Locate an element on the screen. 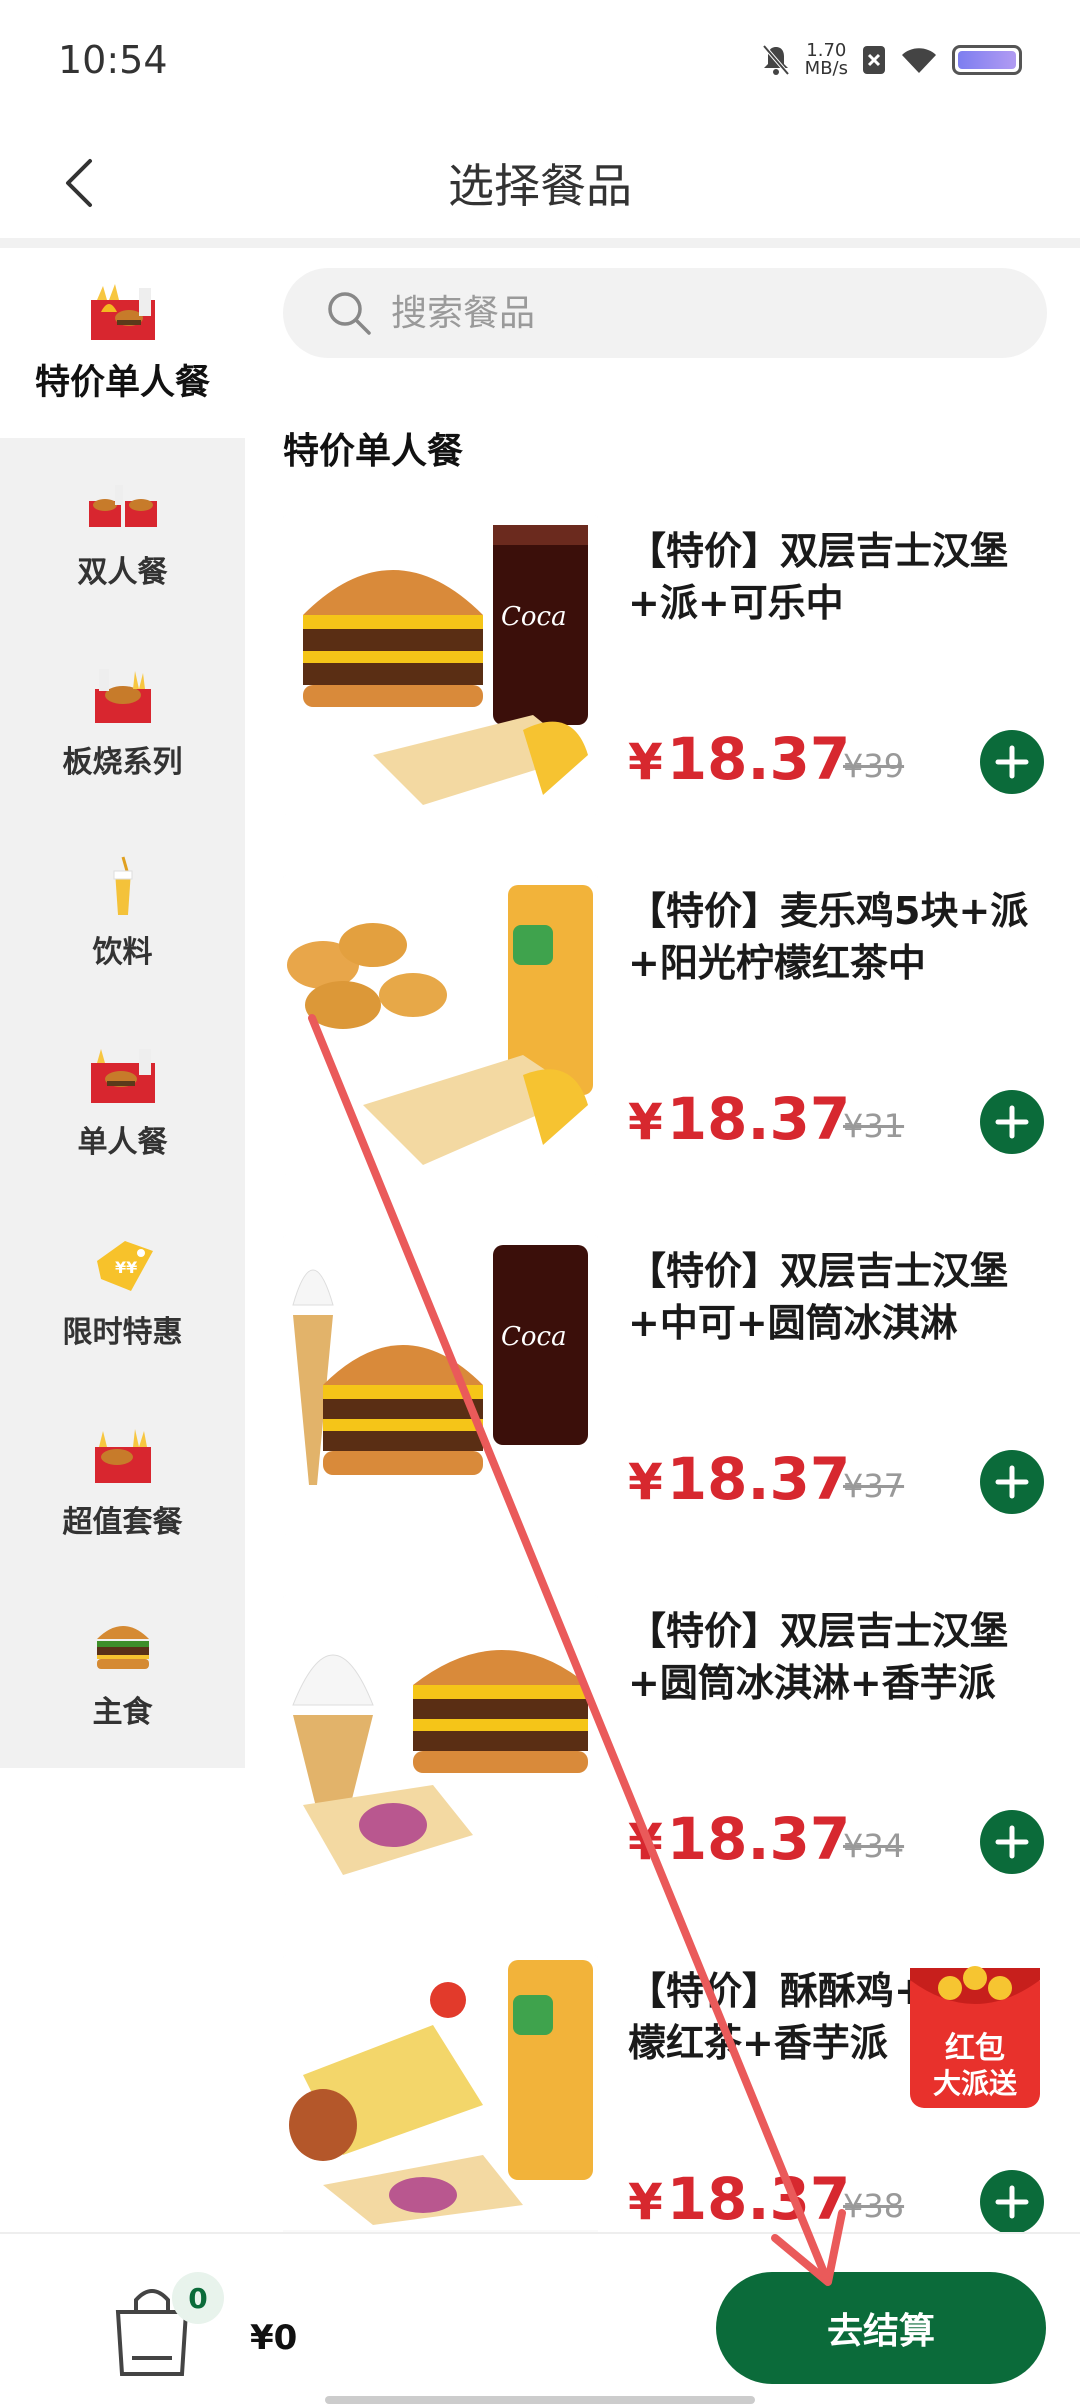 The image size is (1080, 2408). sidebar-item-double-meal: 双人餐 is located at coordinates (122, 533).